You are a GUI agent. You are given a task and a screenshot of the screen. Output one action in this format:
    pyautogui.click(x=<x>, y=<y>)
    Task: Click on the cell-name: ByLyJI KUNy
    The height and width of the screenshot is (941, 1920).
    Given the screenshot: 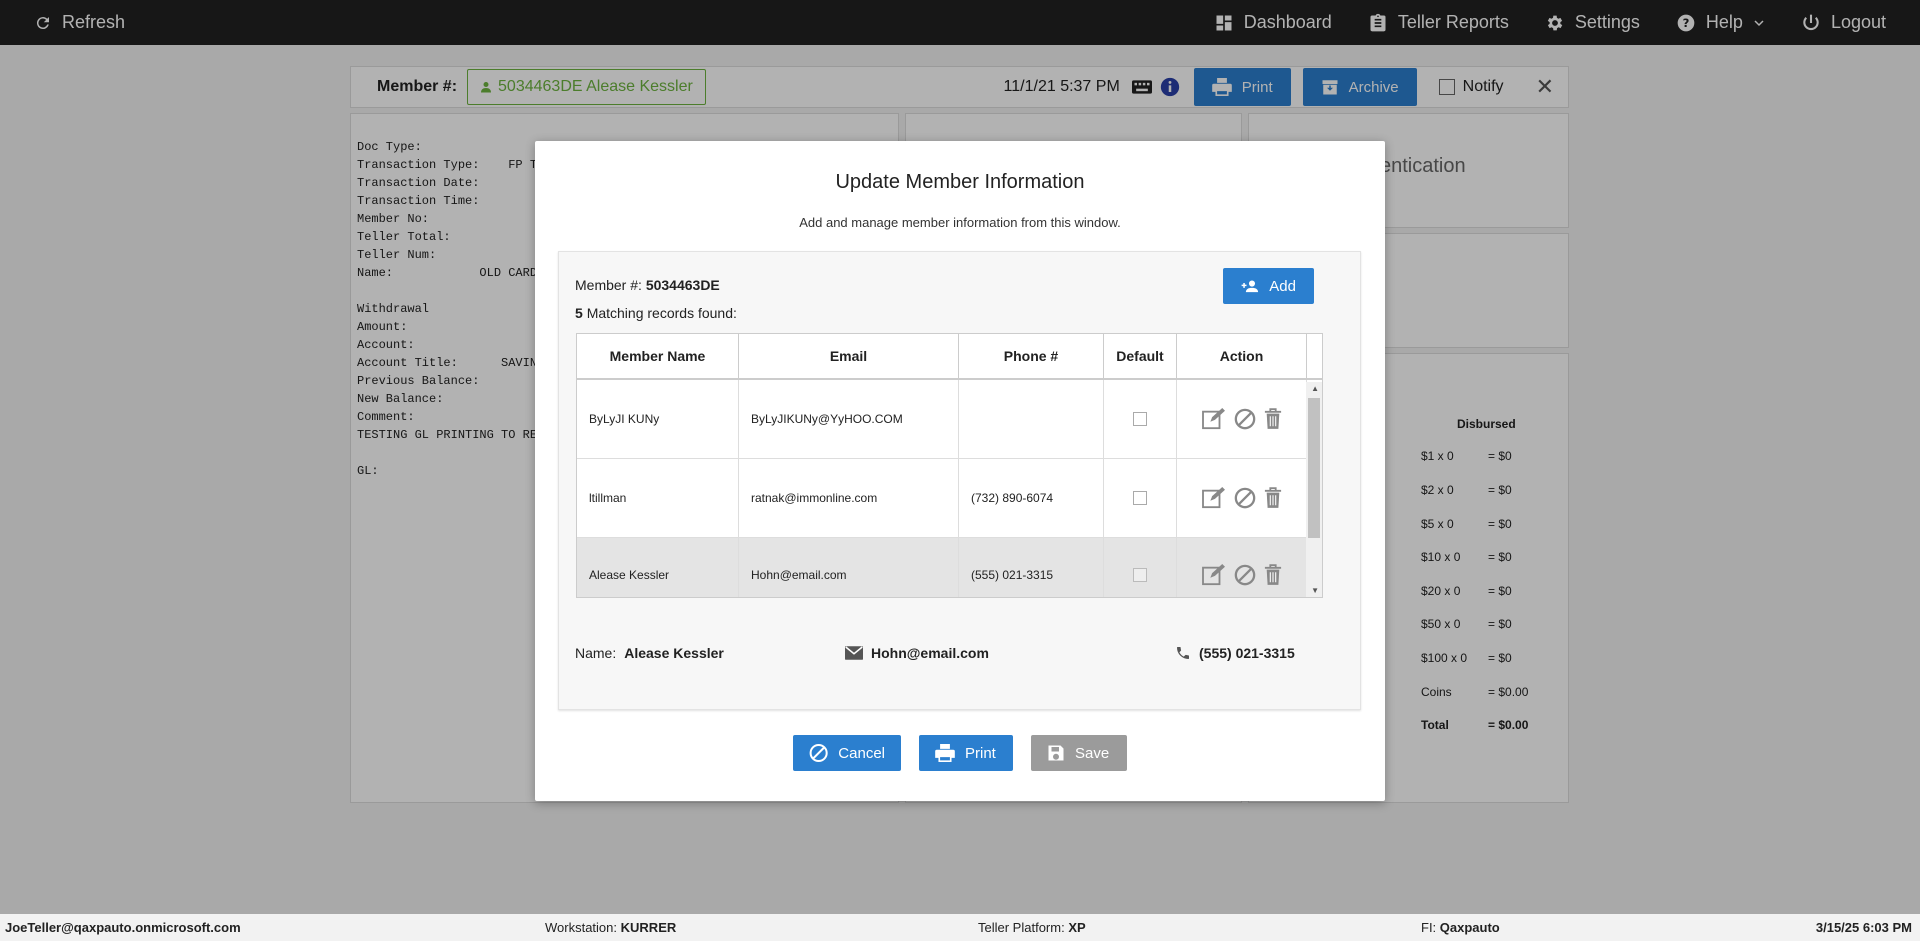 What is the action you would take?
    pyautogui.click(x=658, y=419)
    